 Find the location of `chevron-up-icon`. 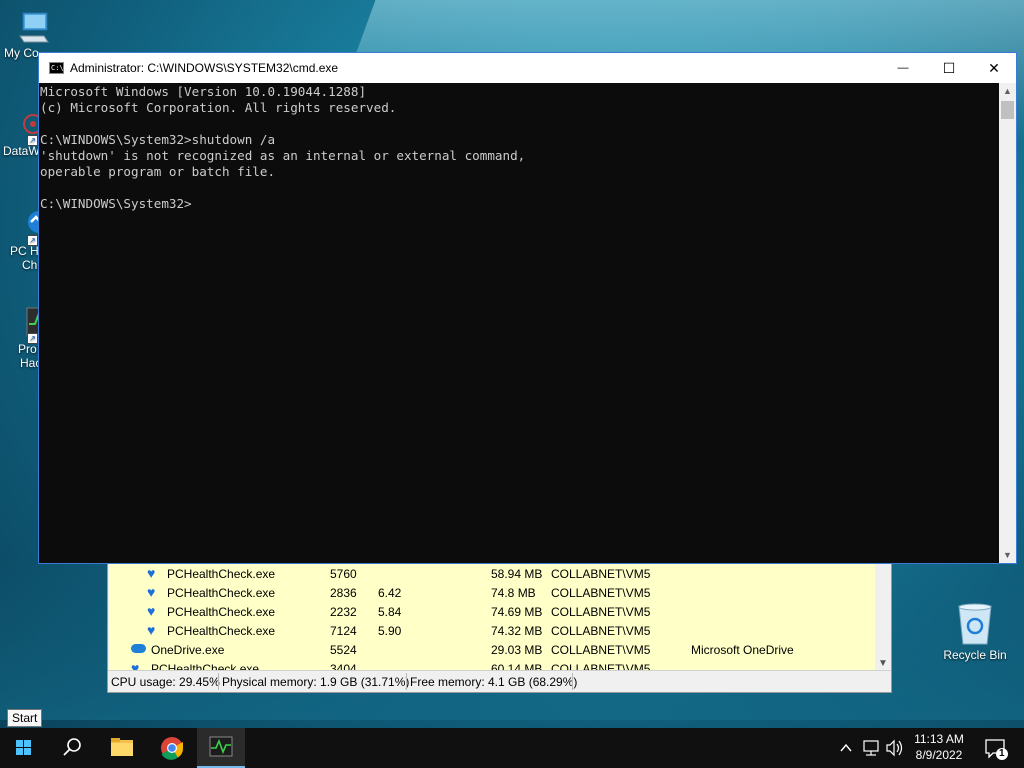

chevron-up-icon is located at coordinates (846, 747).